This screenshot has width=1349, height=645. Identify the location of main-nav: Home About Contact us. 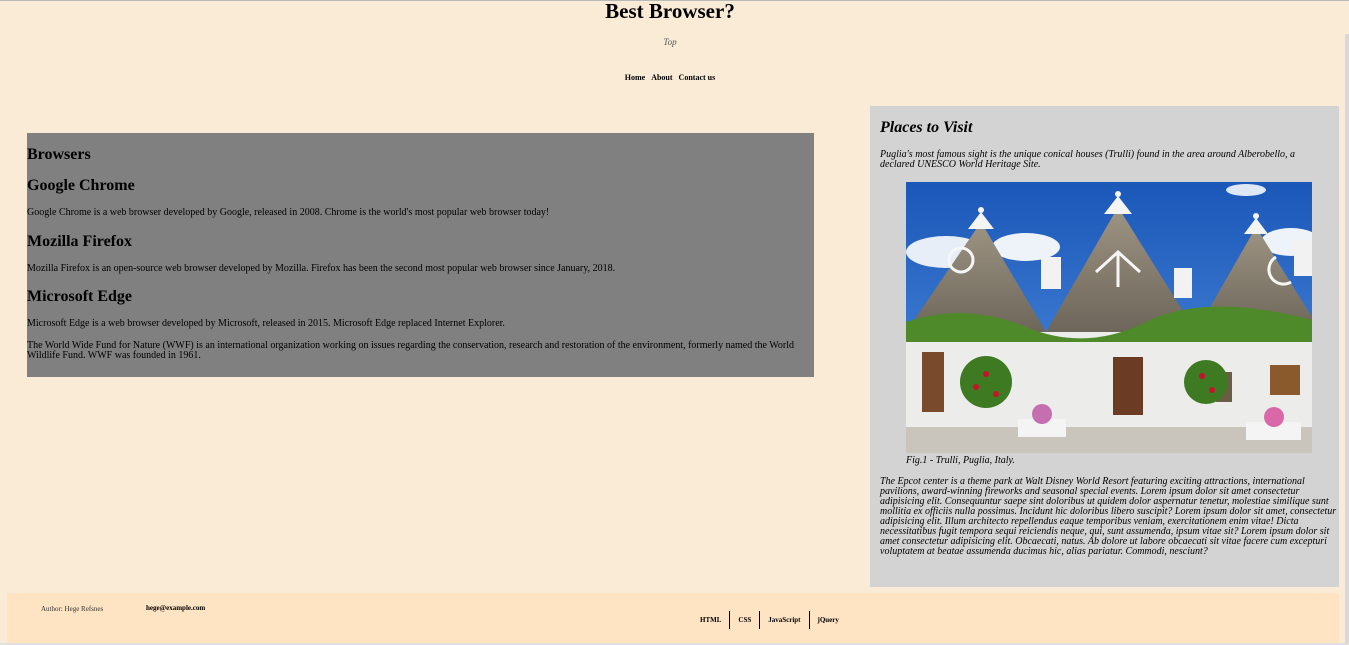
(670, 77).